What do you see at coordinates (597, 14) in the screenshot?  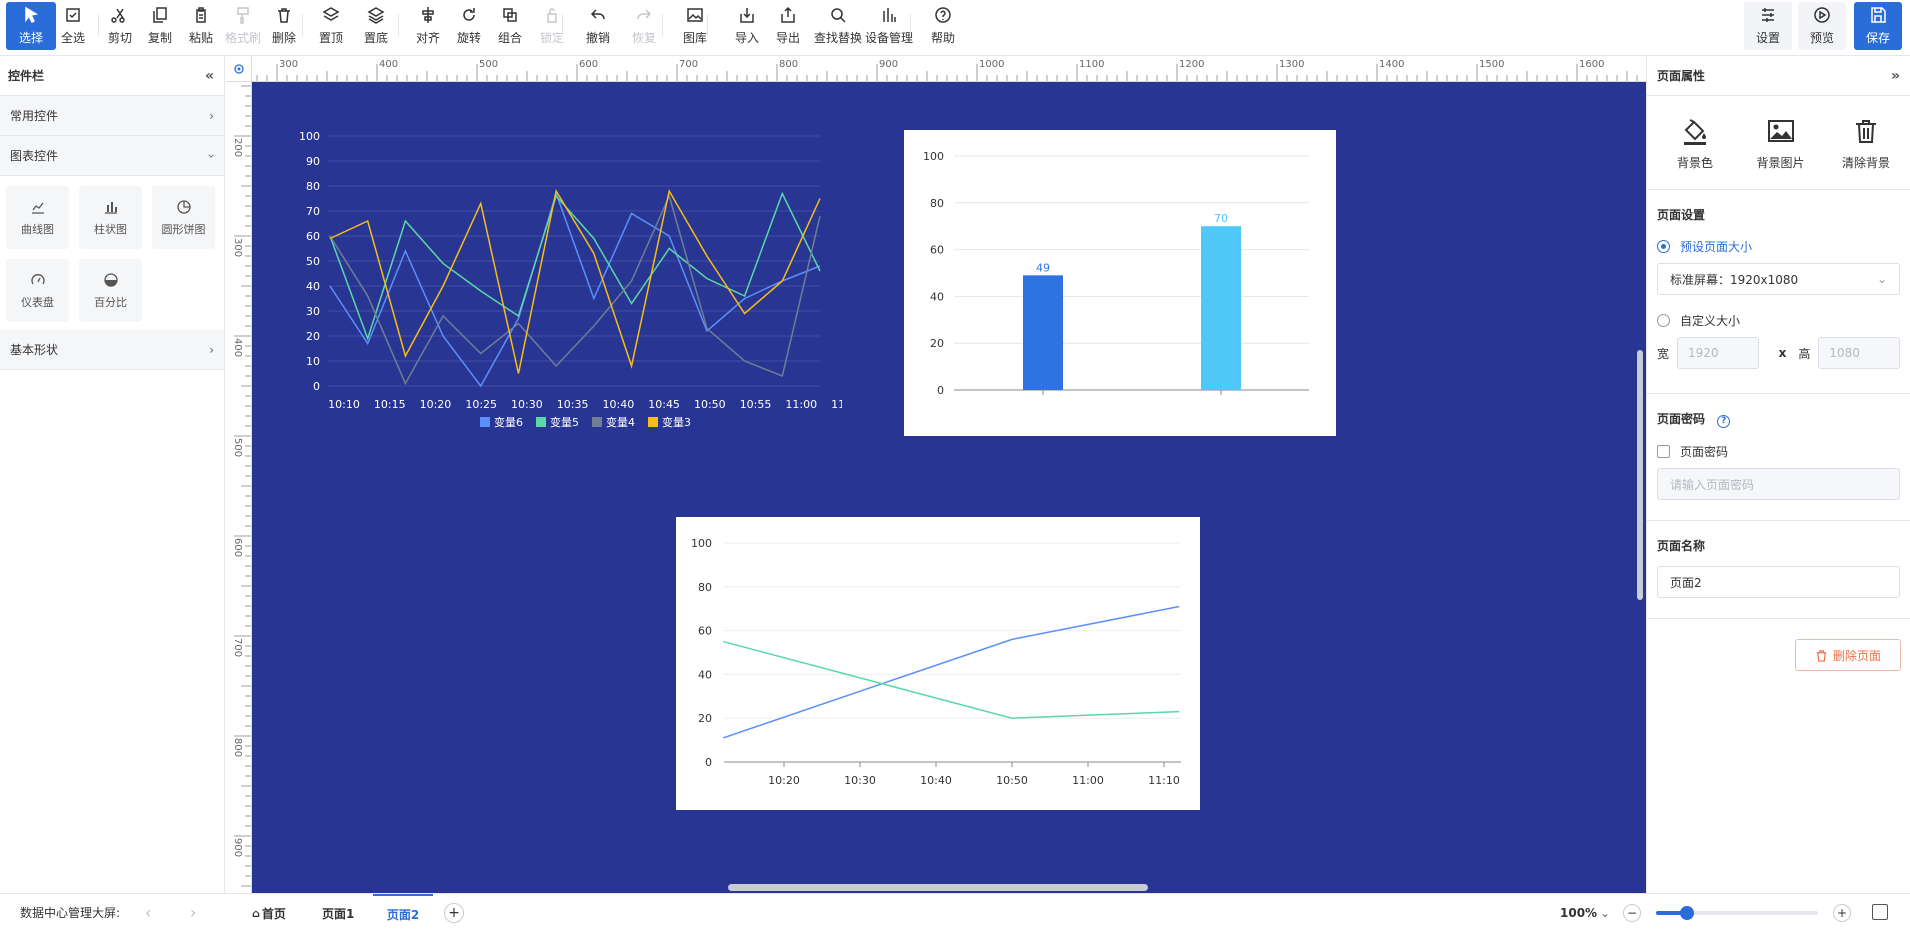 I see `undo-icon` at bounding box center [597, 14].